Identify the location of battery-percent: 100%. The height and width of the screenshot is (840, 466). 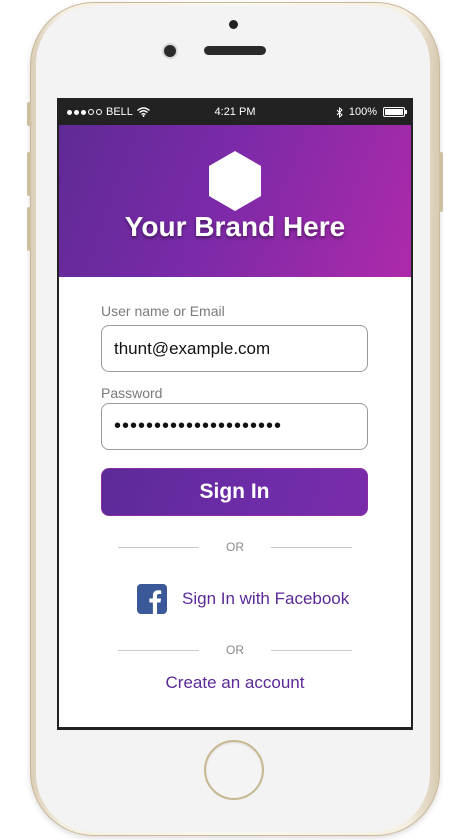
(362, 112).